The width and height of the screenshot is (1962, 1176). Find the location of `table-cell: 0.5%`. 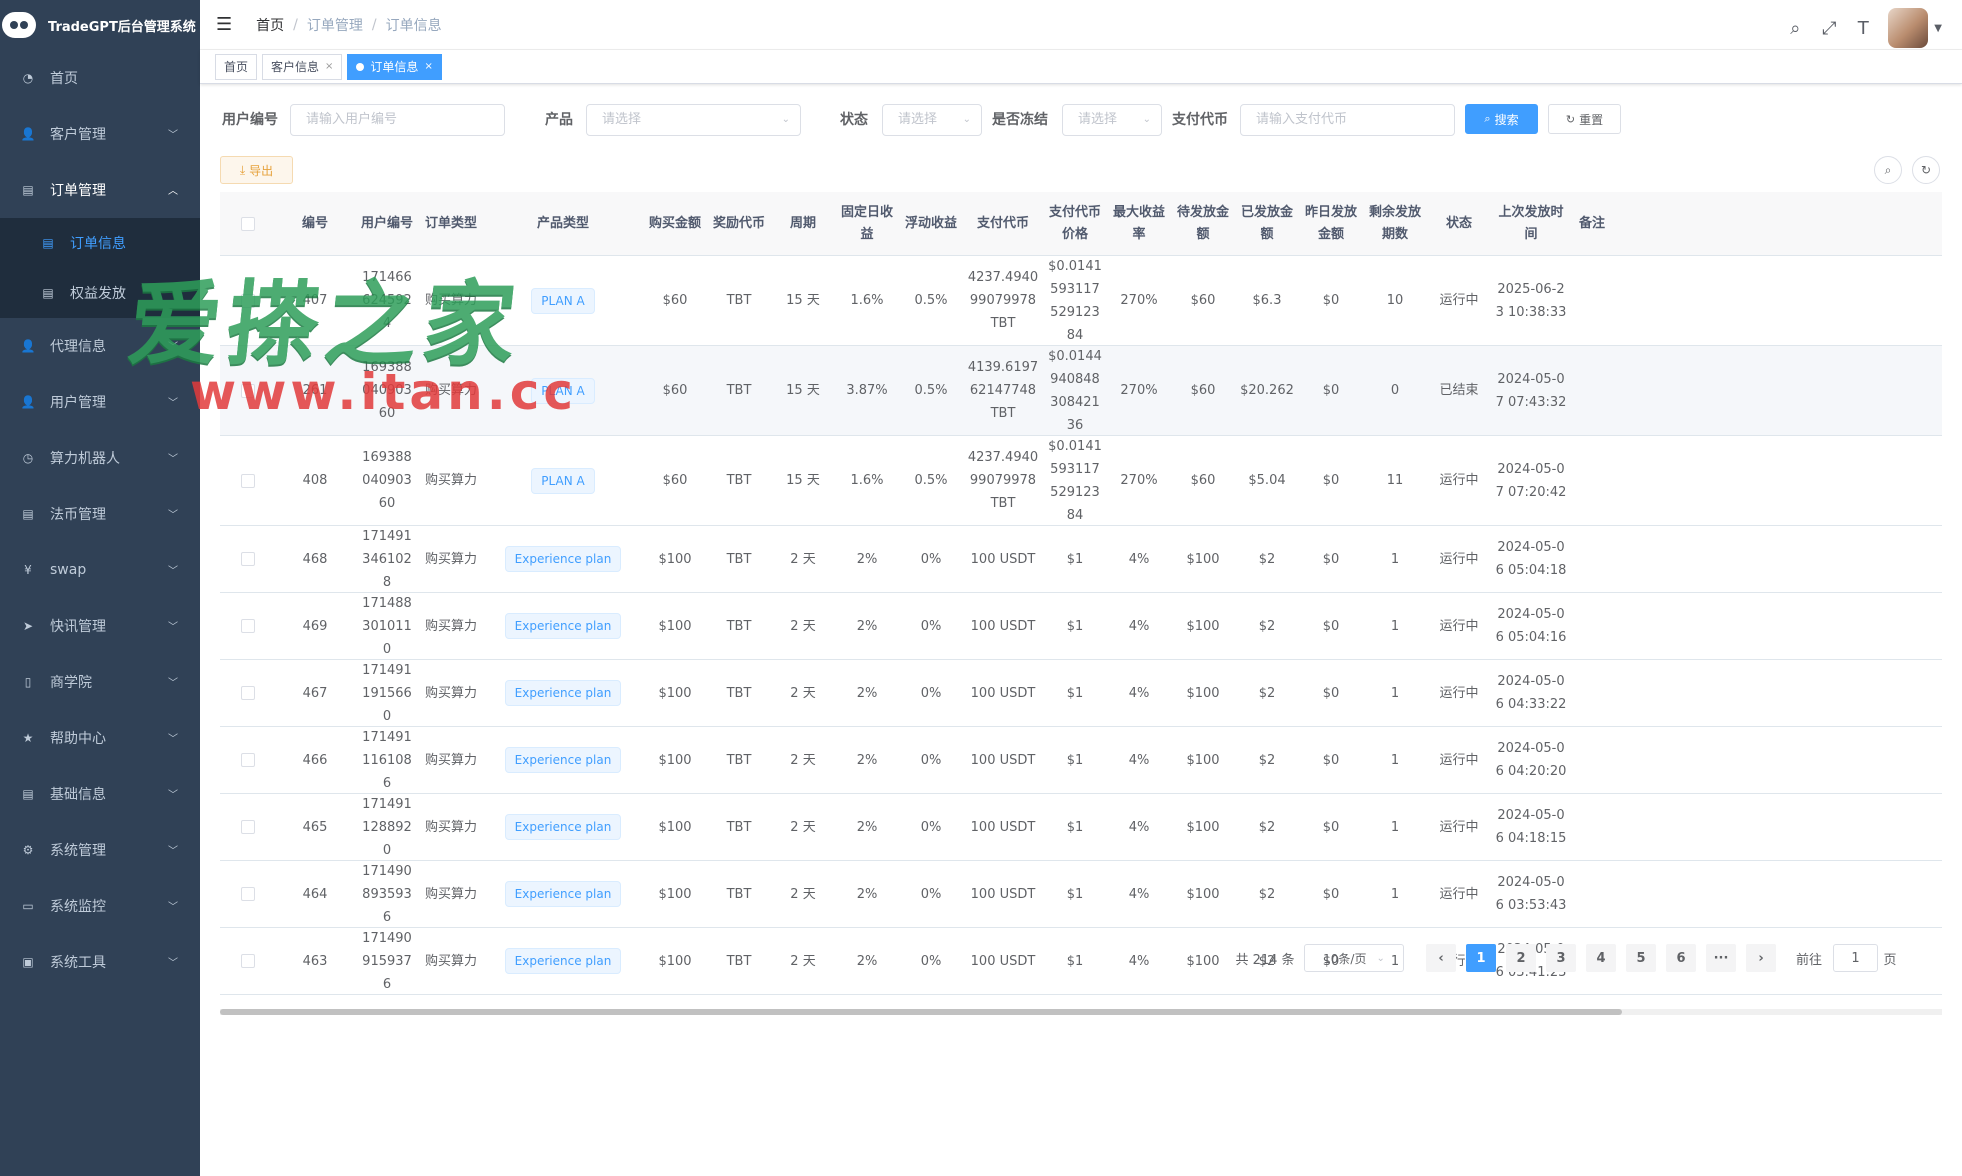

table-cell: 0.5% is located at coordinates (931, 480).